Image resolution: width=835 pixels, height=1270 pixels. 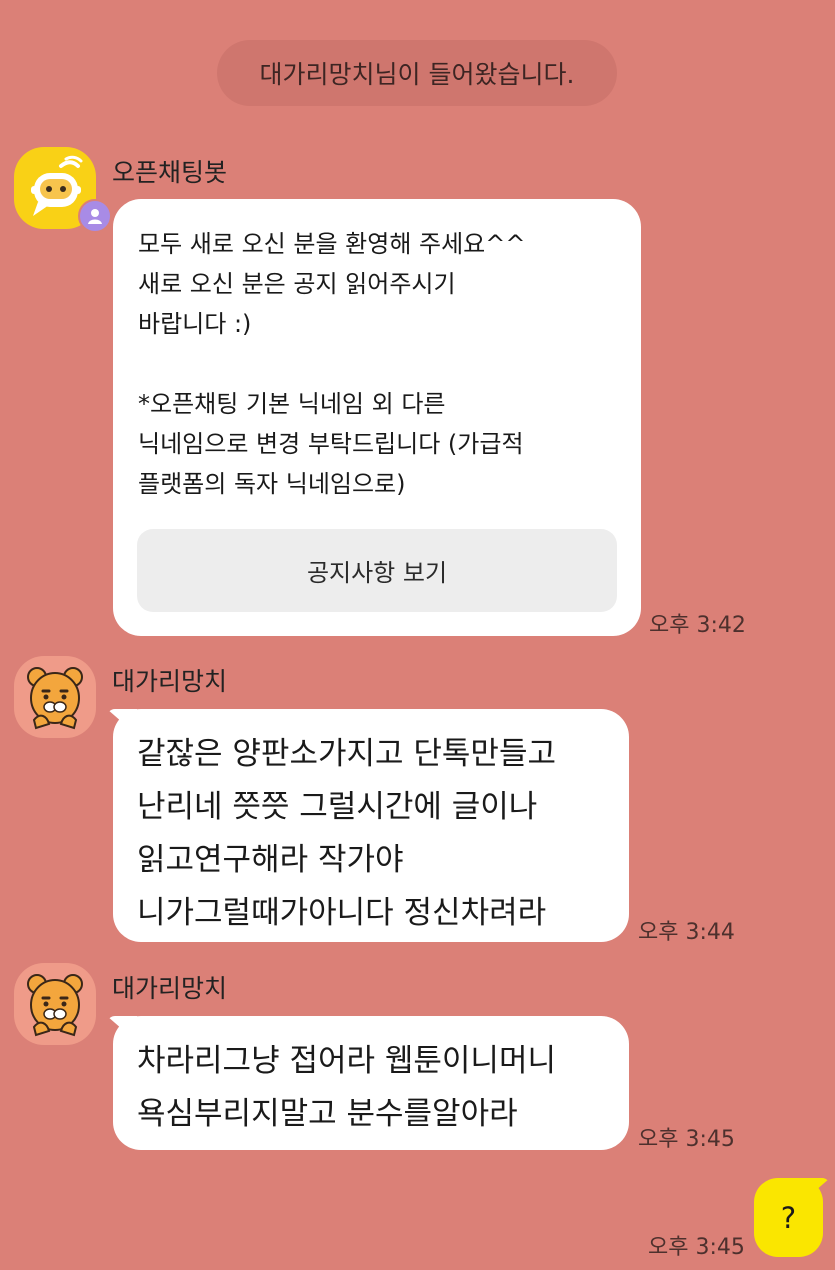 What do you see at coordinates (417, 73) in the screenshot?
I see `system-notice: 대가리망치님이 들어왔습니다.` at bounding box center [417, 73].